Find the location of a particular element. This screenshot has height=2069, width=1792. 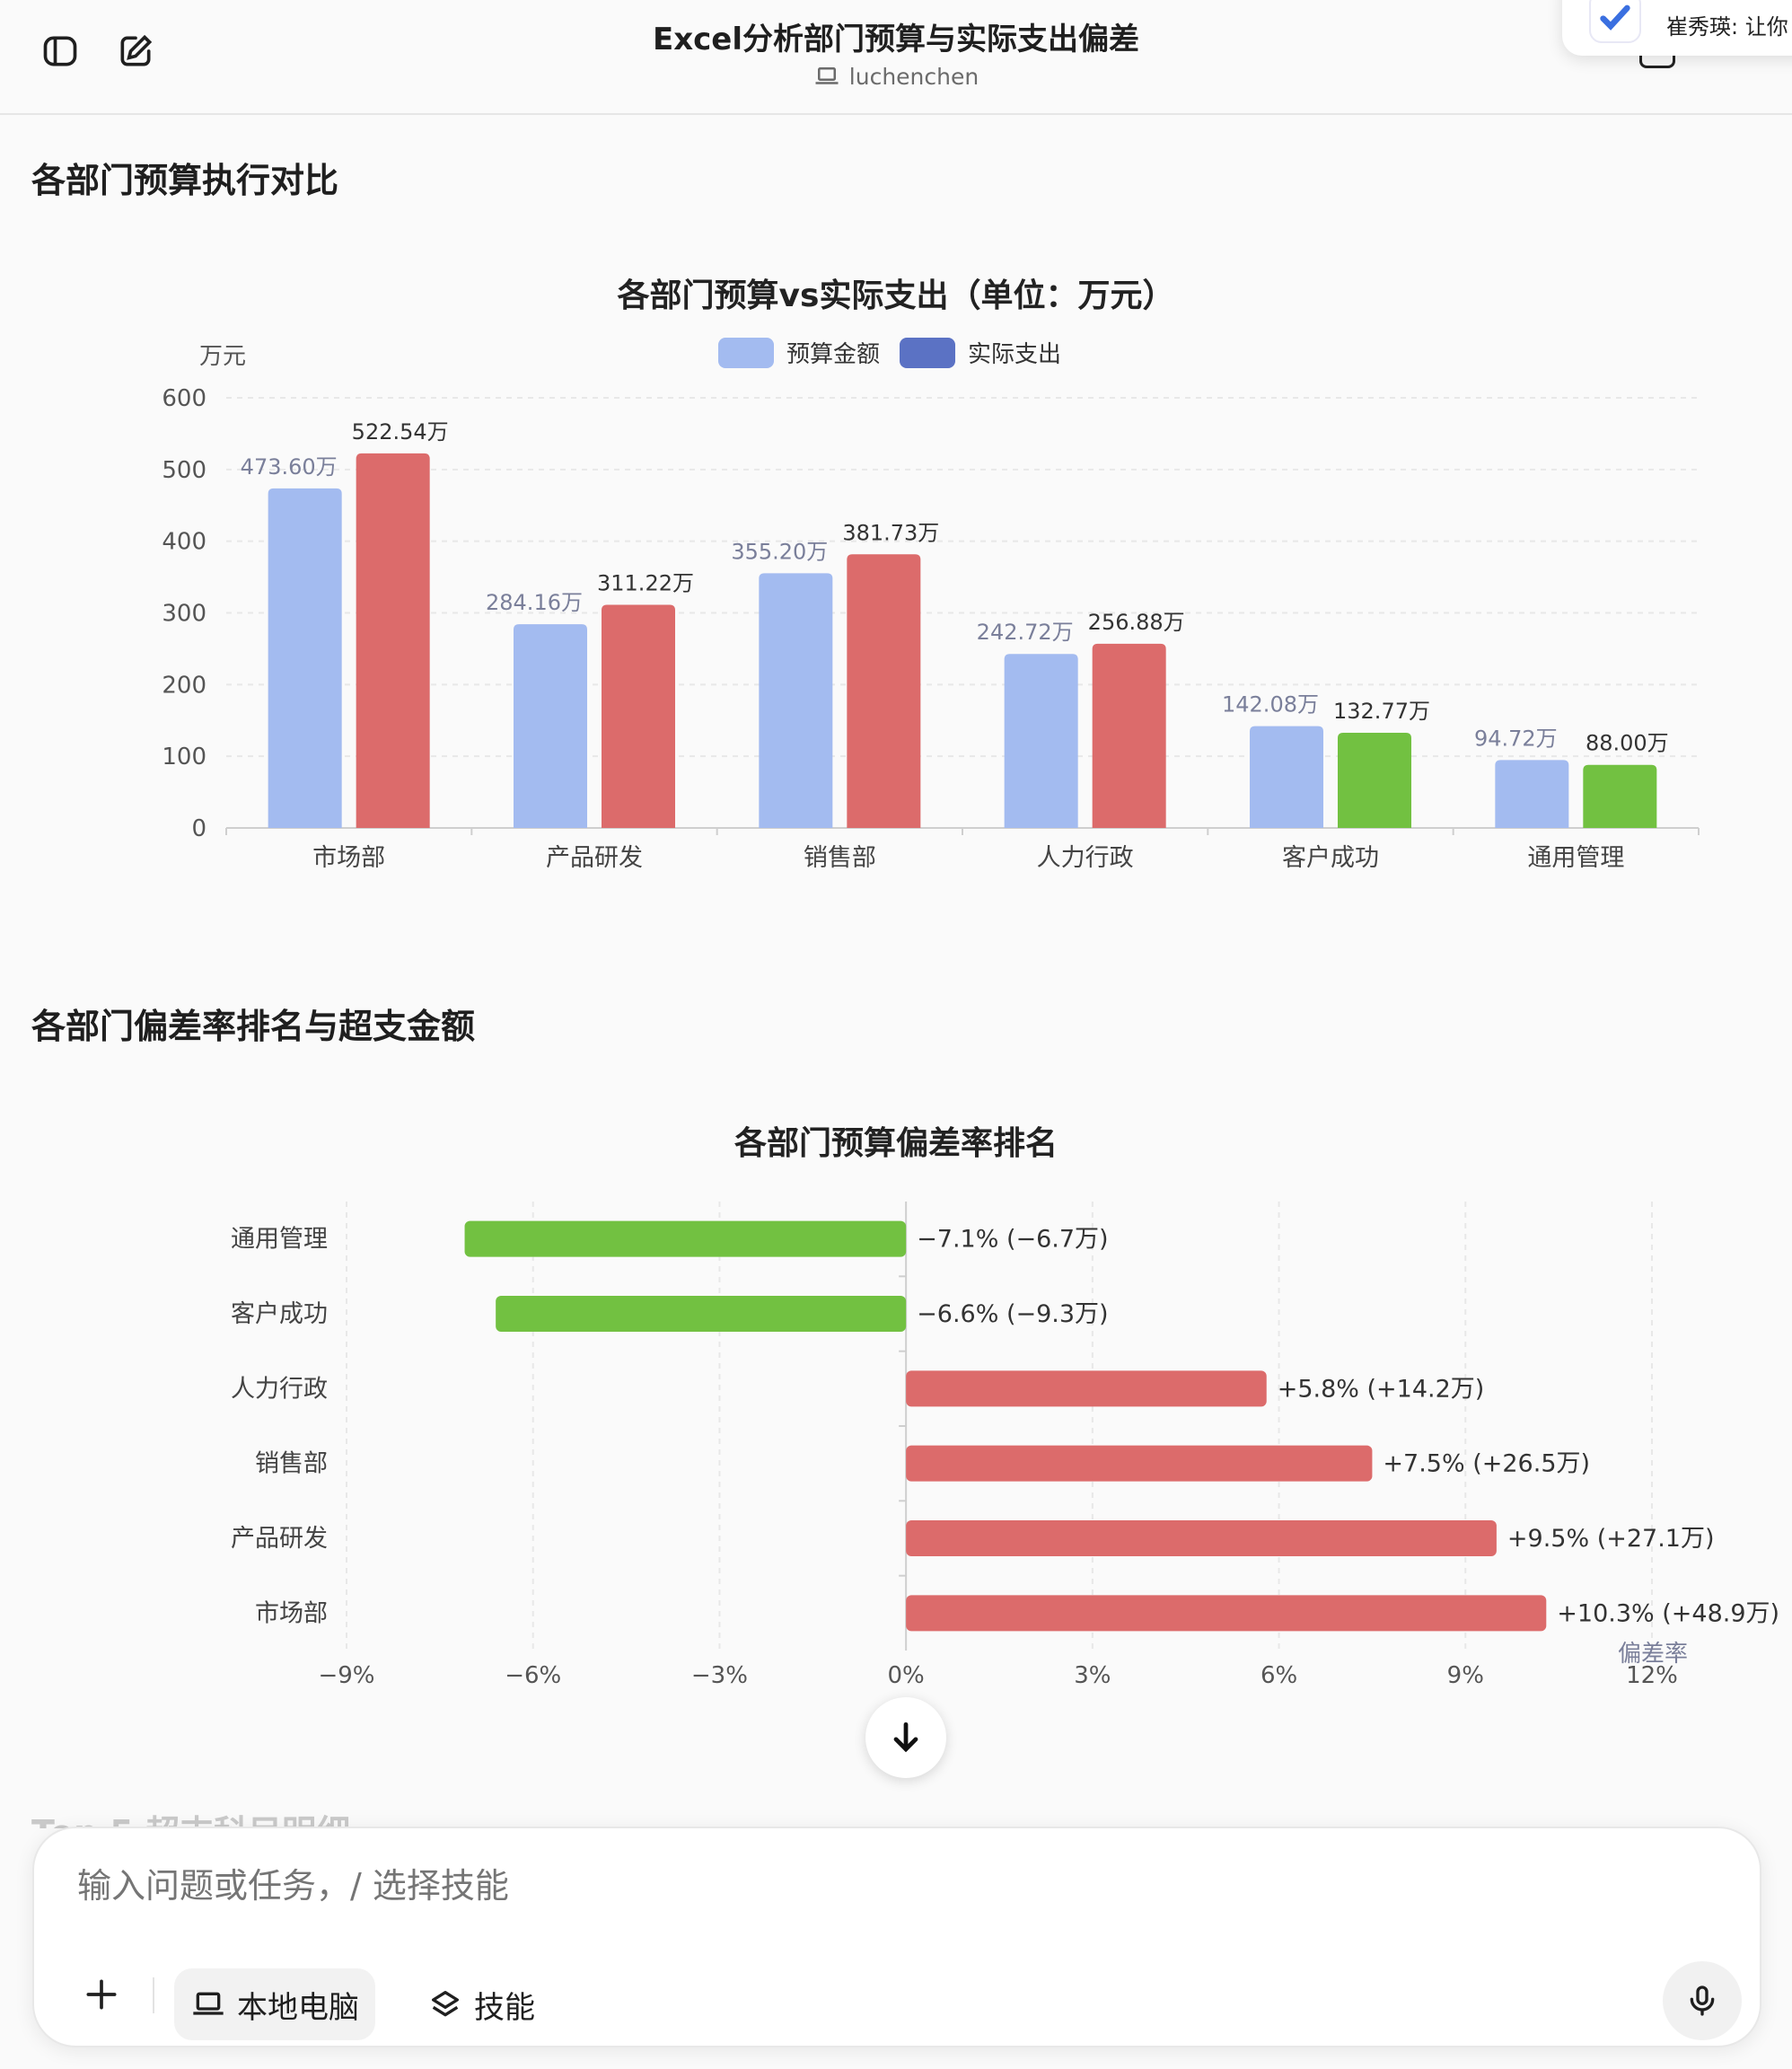

notification-text: 崔秀瑛: 让你 is located at coordinates (1727, 27).